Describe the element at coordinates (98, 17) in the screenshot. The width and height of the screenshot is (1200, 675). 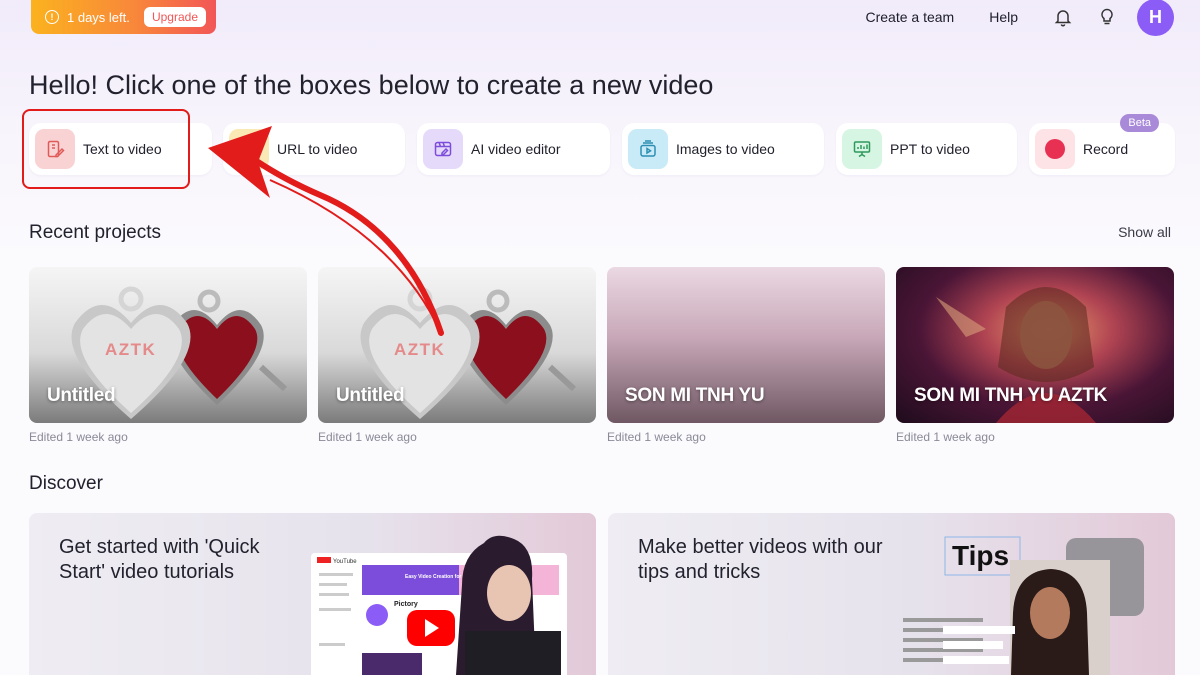
I see `trial-text: 1 days left.` at that location.